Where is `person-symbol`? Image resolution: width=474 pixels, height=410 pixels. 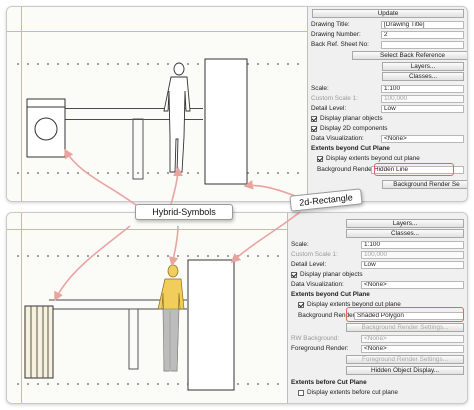
person-symbol is located at coordinates (177, 117).